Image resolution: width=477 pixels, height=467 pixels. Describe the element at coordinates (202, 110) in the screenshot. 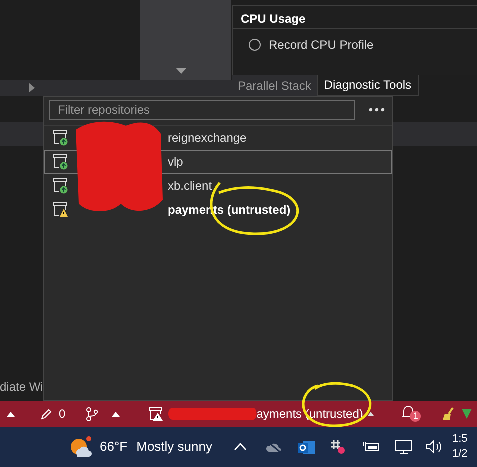

I see `filter-field: Filter repositories` at that location.